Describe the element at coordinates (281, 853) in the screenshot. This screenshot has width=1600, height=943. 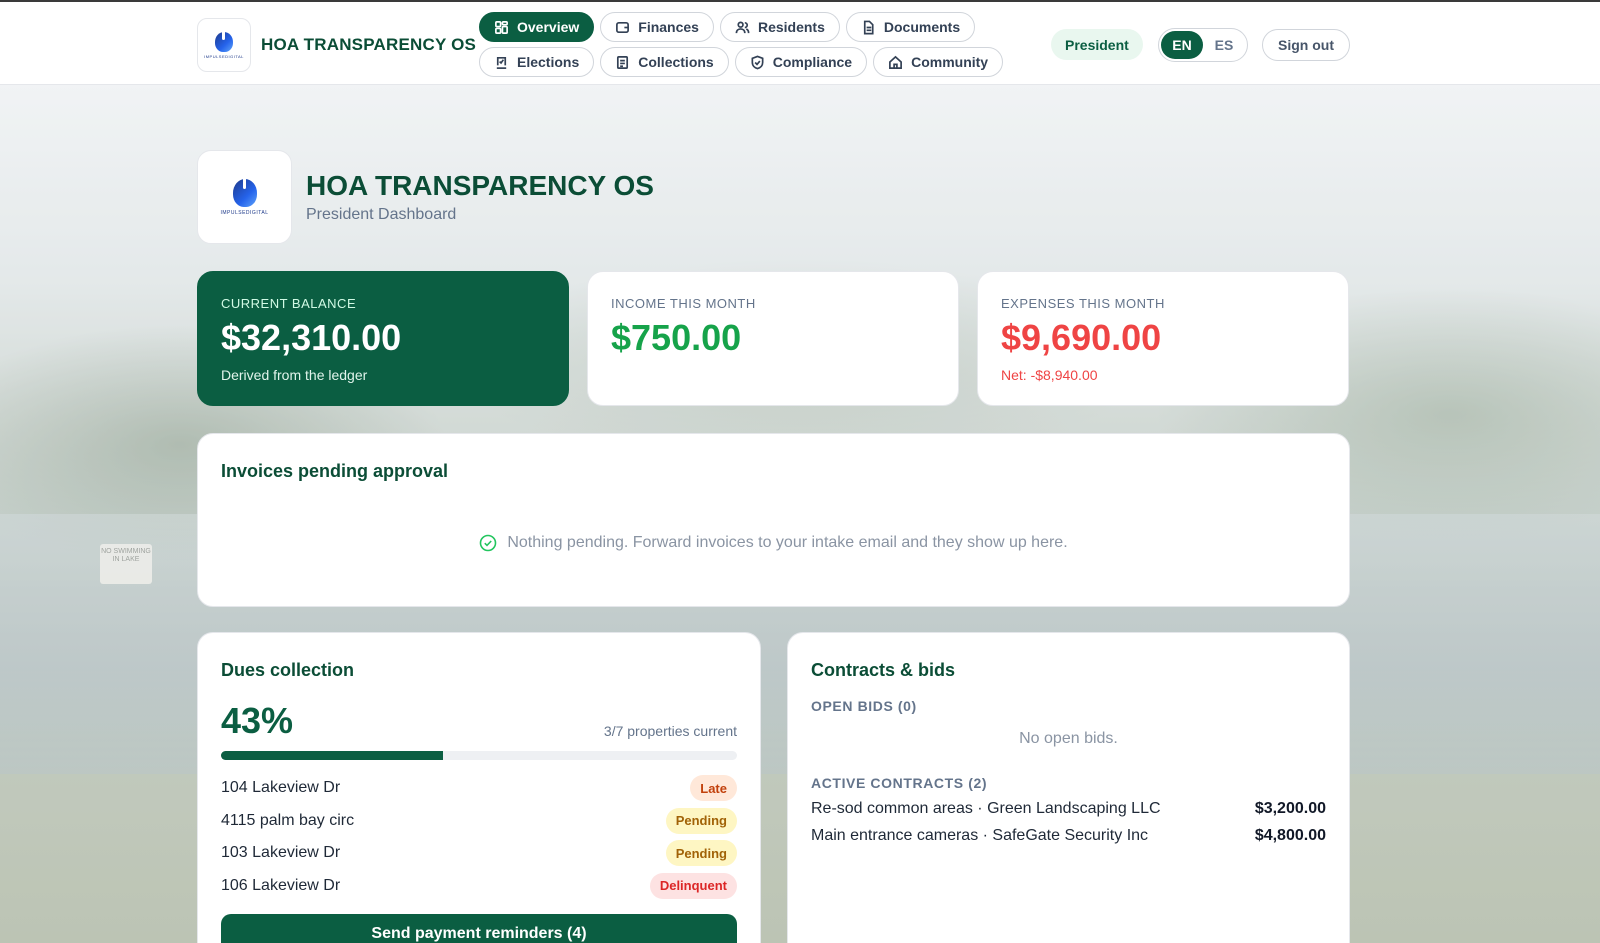
I see `property-address: 103 Lakeview Dr` at that location.